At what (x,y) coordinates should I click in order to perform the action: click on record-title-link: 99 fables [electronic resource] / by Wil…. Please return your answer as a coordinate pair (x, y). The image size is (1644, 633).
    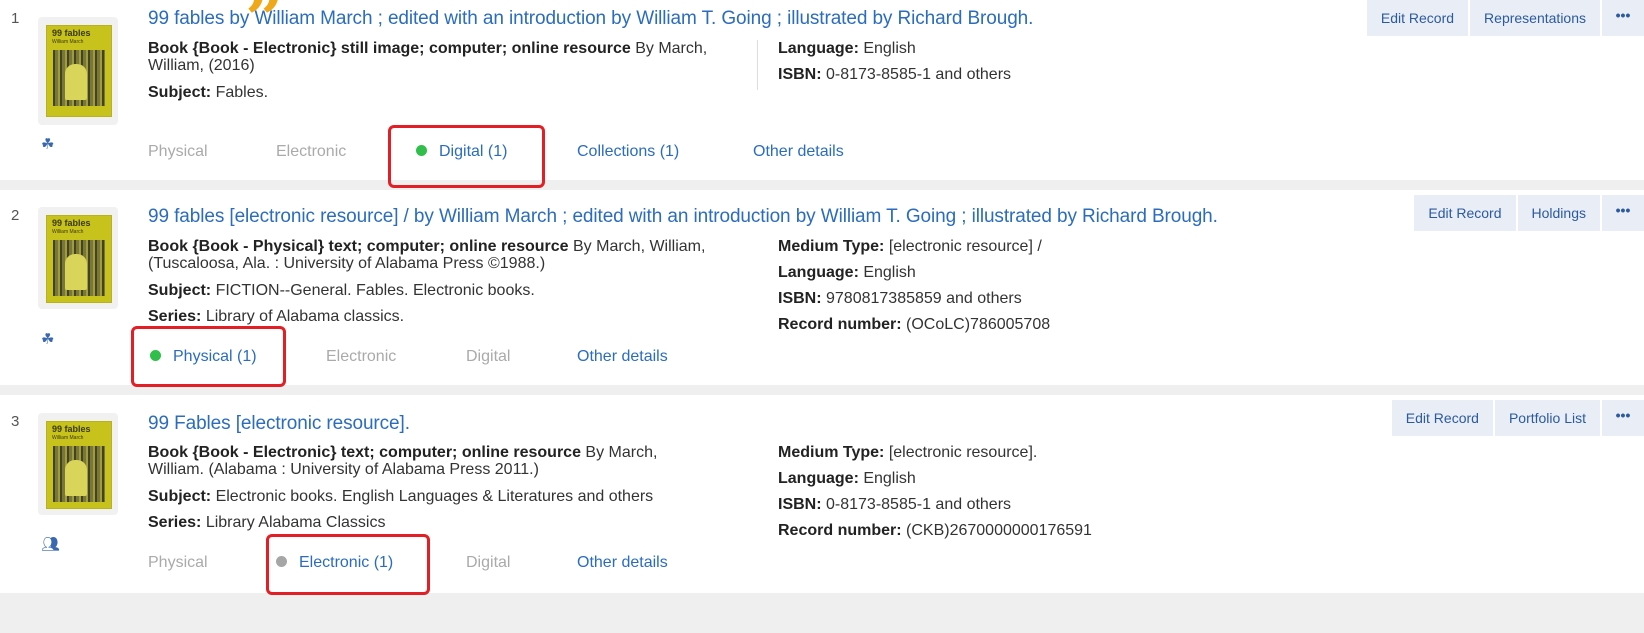
    Looking at the image, I should click on (683, 217).